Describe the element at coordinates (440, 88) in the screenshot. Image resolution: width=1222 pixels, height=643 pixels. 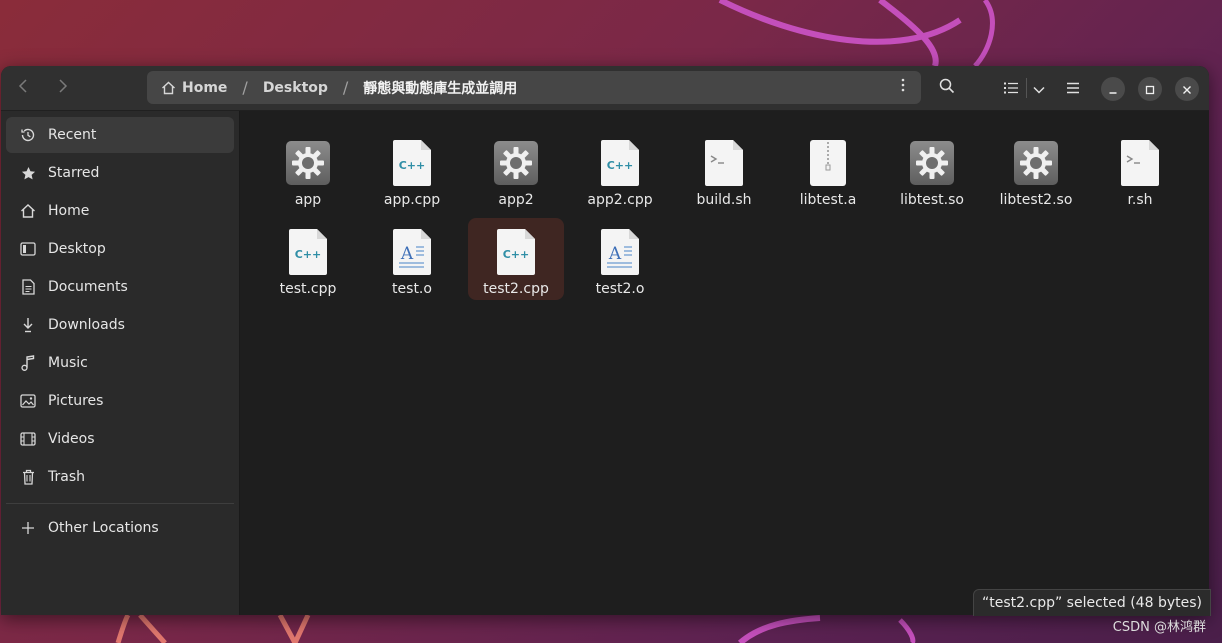
I see `breadcrumb-current-folder: 靜態與動態庫生成並調用` at that location.